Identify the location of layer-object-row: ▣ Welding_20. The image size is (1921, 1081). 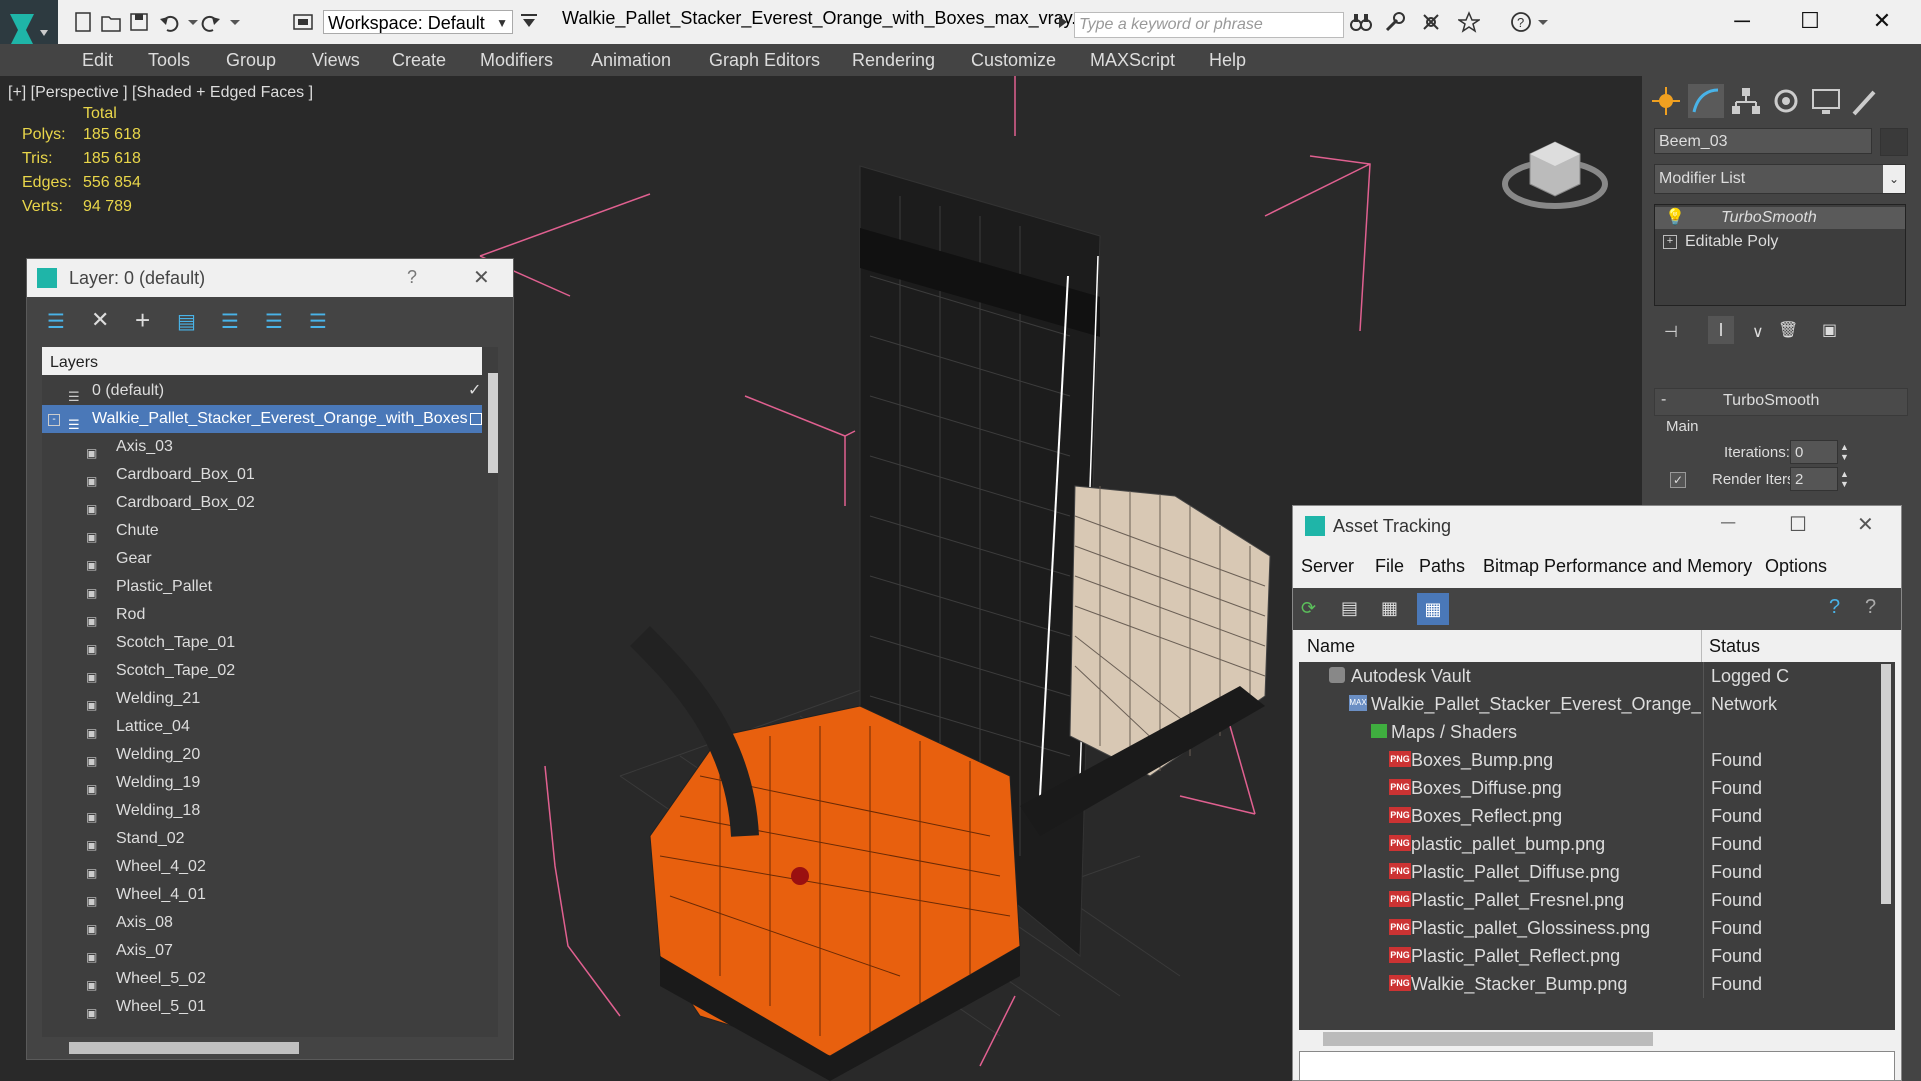
(262, 755).